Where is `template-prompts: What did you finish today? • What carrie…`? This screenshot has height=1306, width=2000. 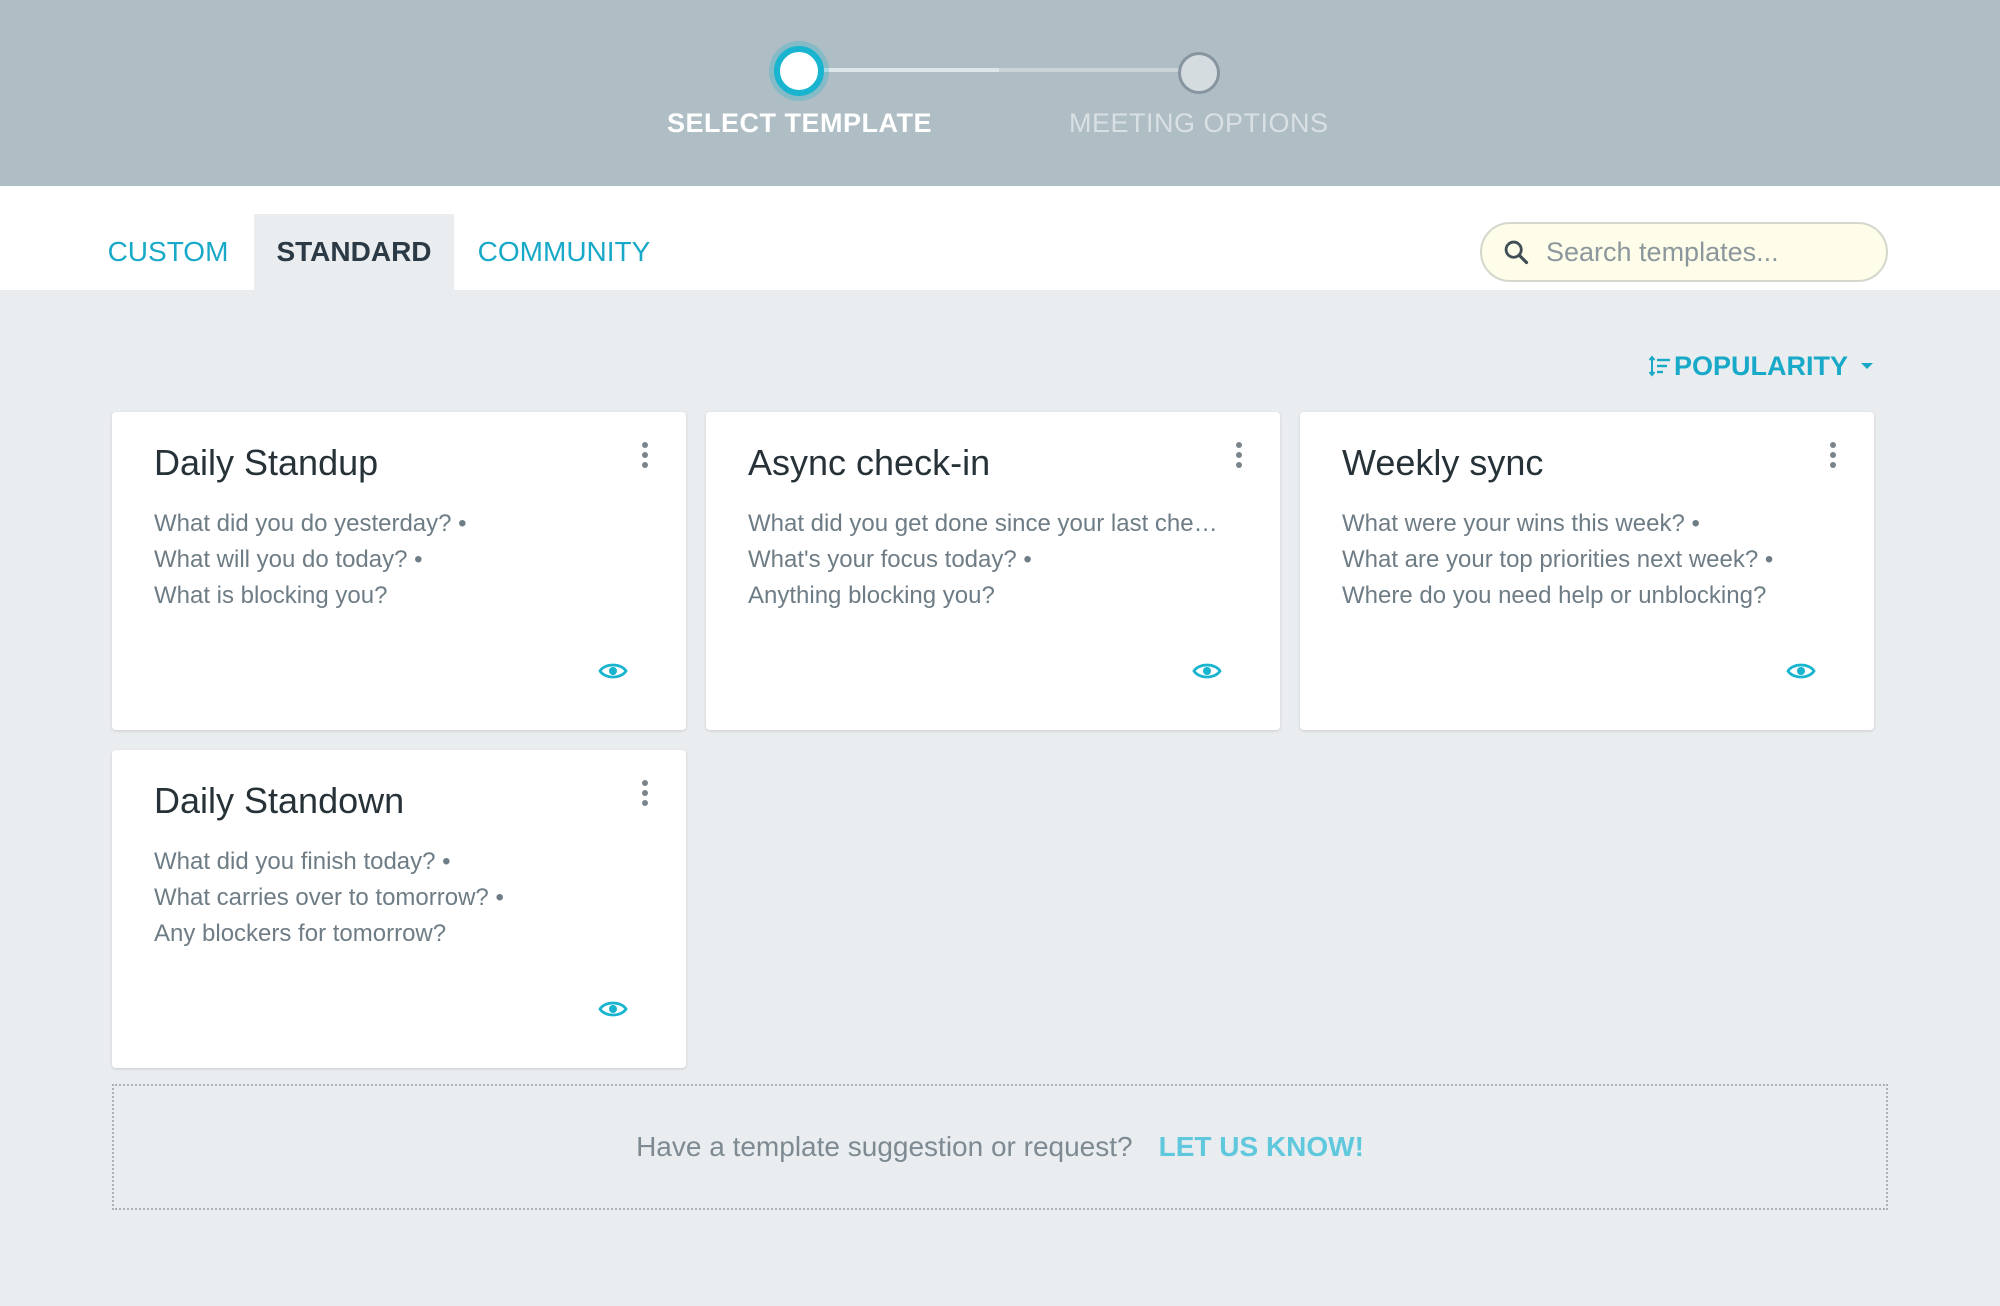
template-prompts: What did you finish today? • What carrie… is located at coordinates (404, 898).